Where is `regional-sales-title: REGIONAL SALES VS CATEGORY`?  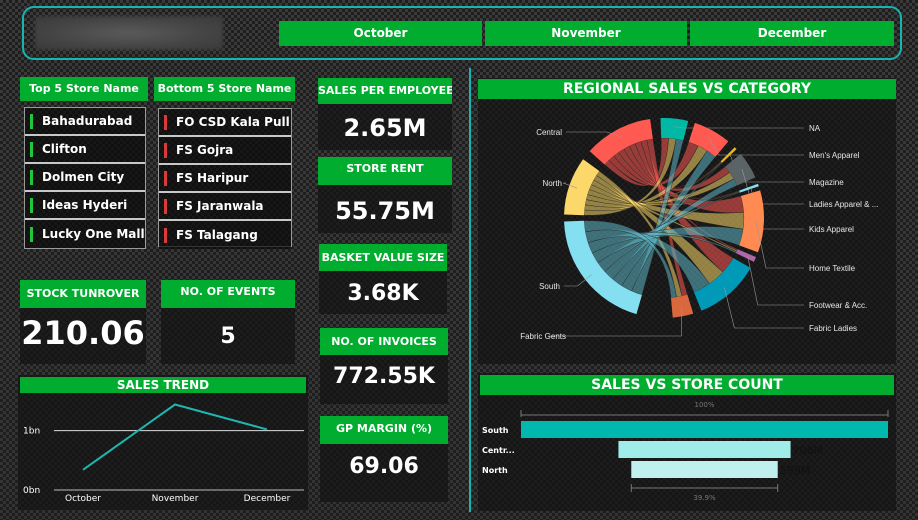 regional-sales-title: REGIONAL SALES VS CATEGORY is located at coordinates (687, 89).